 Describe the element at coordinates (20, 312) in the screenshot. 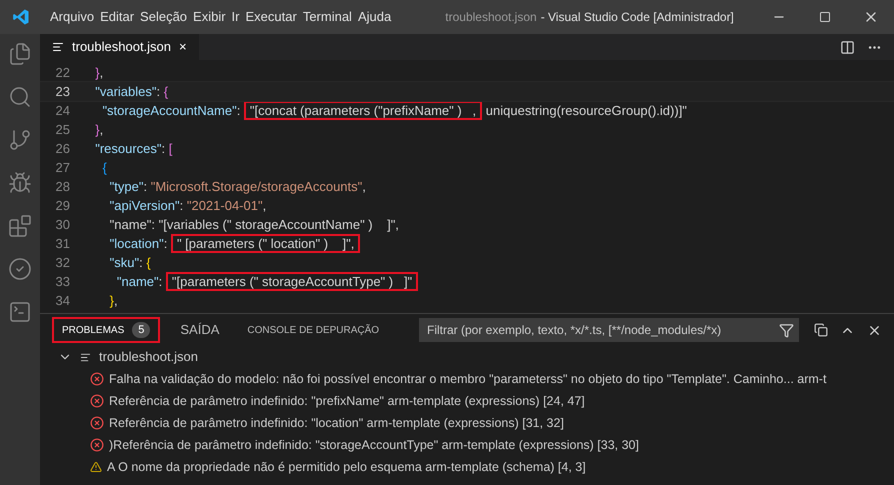

I see `terminal-icon` at that location.